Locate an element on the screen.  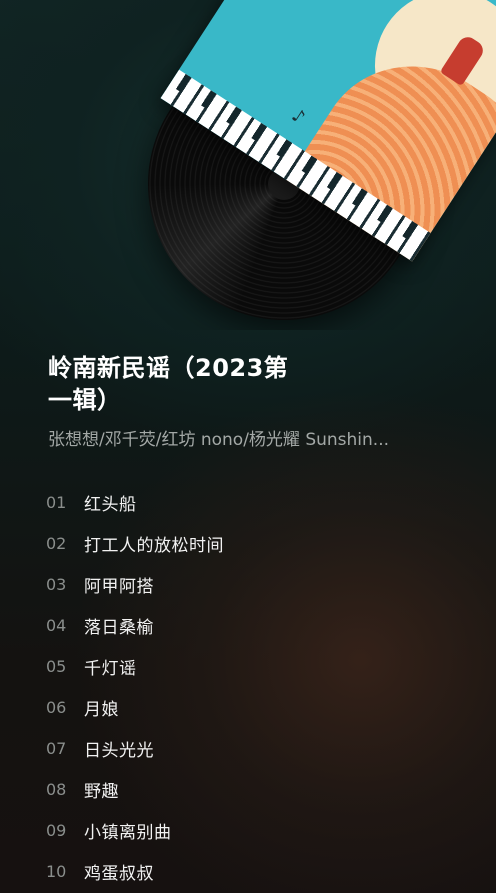
track-number: 02 is located at coordinates (56, 543).